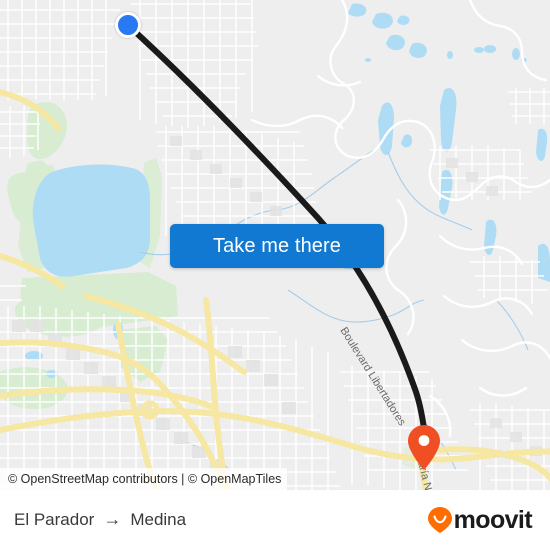  I want to click on moovit-logo: moovit, so click(480, 519).